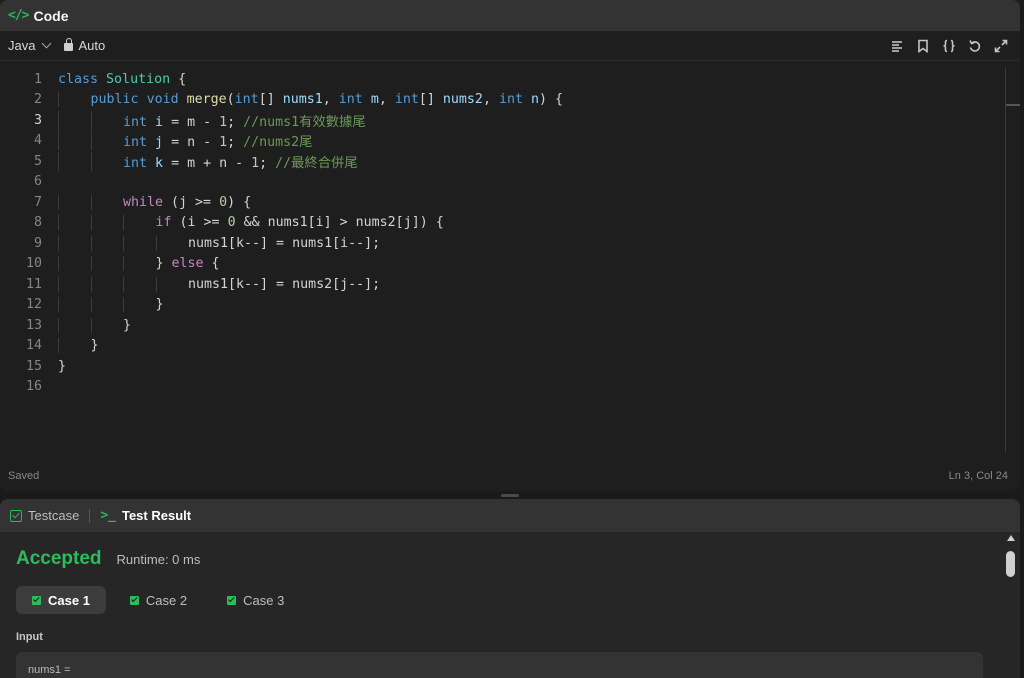  I want to click on code-panel-title: </> Code, so click(38, 16).